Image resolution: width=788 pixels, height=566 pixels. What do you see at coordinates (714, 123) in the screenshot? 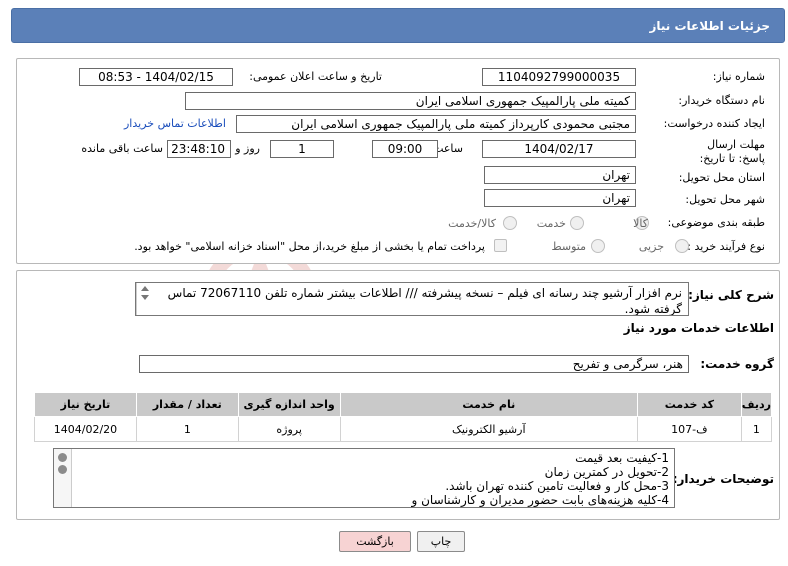
I see `requester-label: ایجاد کننده درخواست:` at bounding box center [714, 123].